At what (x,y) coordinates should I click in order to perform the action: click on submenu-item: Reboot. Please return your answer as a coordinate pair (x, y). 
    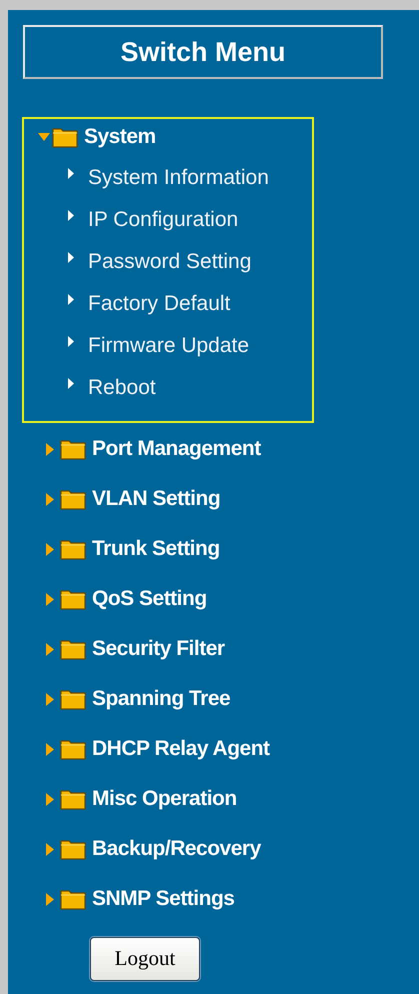
    Looking at the image, I should click on (122, 388).